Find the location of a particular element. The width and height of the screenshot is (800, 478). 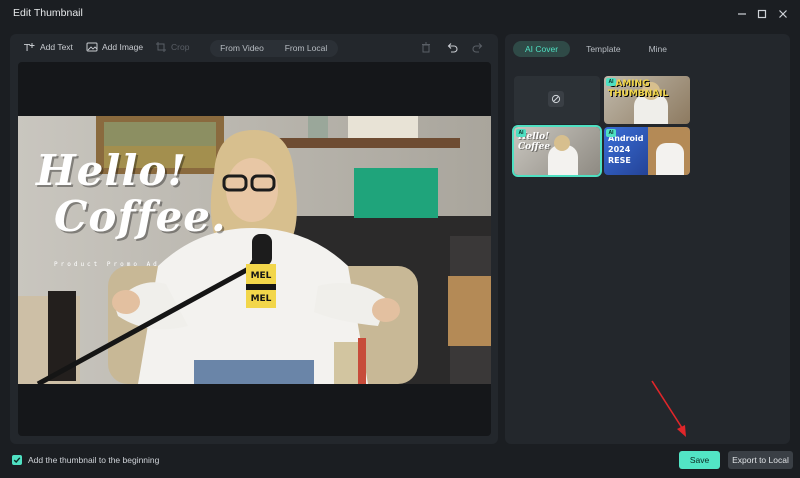

cover-gaming: GAMING THUMBNAIL AI is located at coordinates (647, 100).